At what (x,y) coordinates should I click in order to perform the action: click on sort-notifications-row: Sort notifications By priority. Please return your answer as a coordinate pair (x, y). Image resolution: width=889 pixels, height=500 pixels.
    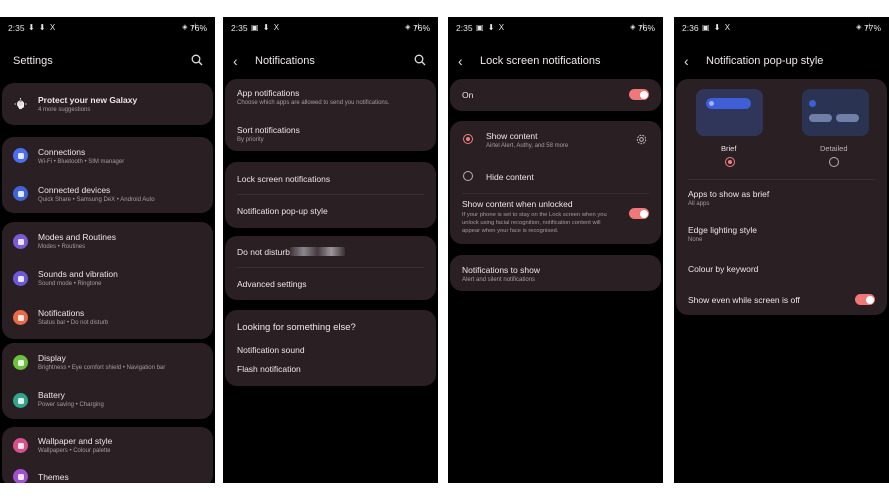
    Looking at the image, I should click on (330, 133).